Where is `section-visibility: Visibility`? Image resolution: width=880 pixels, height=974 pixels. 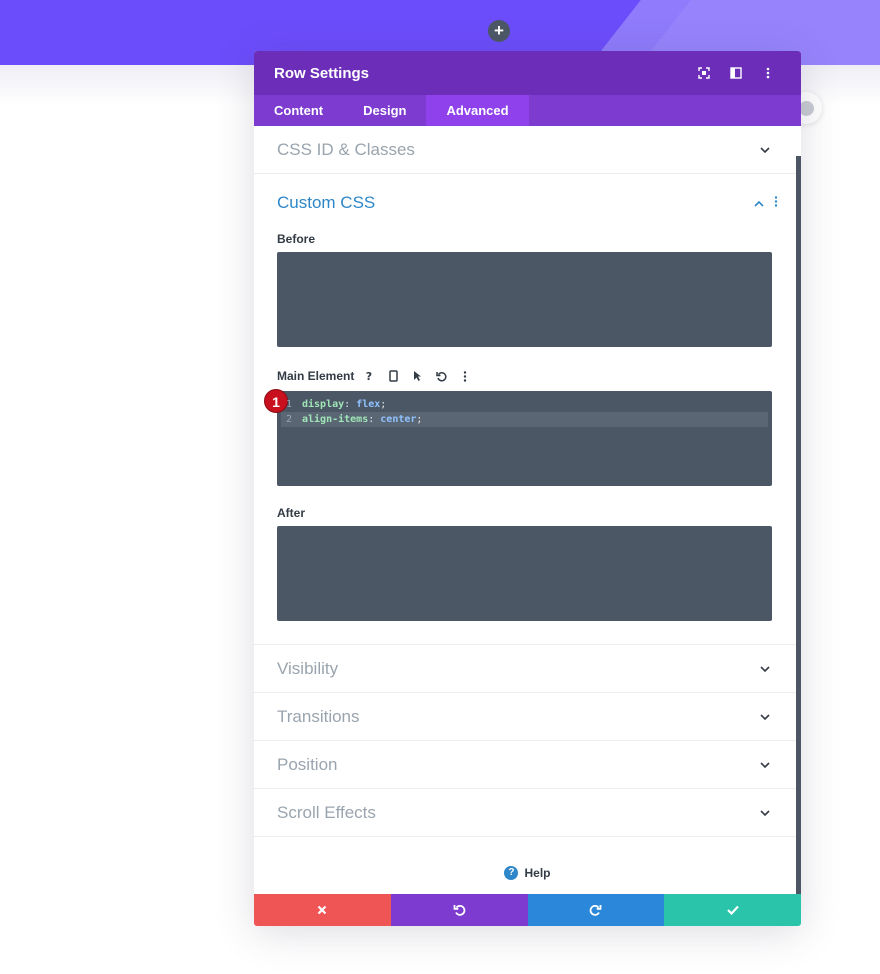 section-visibility: Visibility is located at coordinates (527, 669).